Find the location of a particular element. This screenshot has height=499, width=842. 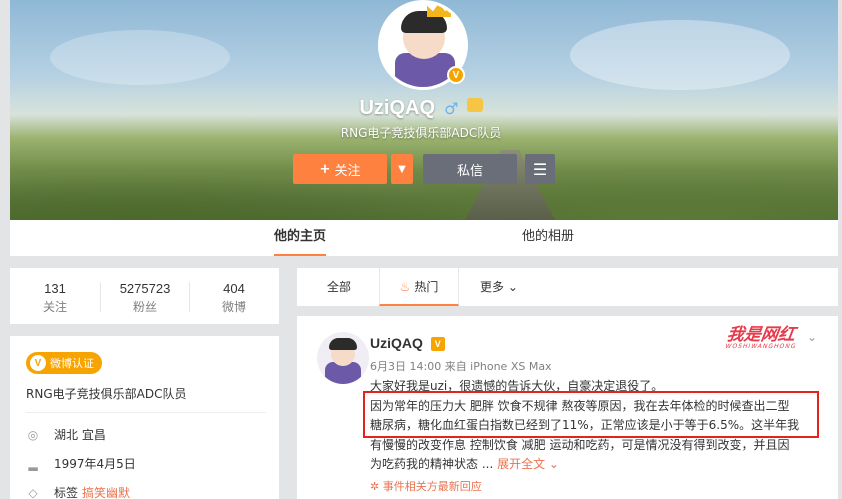

watermark-logo: 我是网红 WOSHIWANGHONG is located at coordinates (762, 335).